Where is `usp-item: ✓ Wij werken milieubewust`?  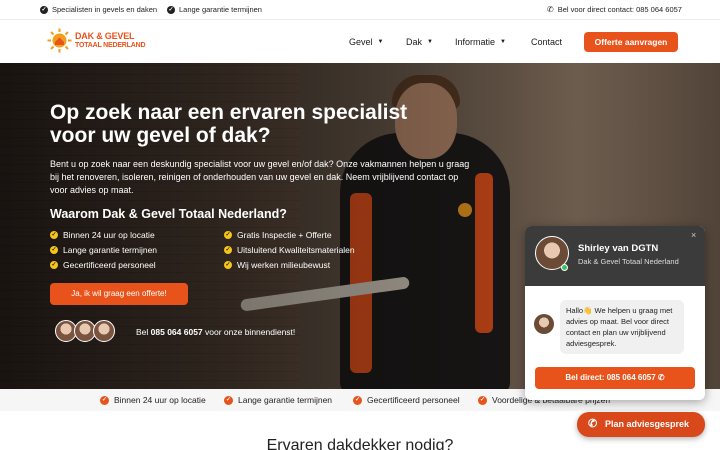 usp-item: ✓ Wij werken milieubewust is located at coordinates (277, 265).